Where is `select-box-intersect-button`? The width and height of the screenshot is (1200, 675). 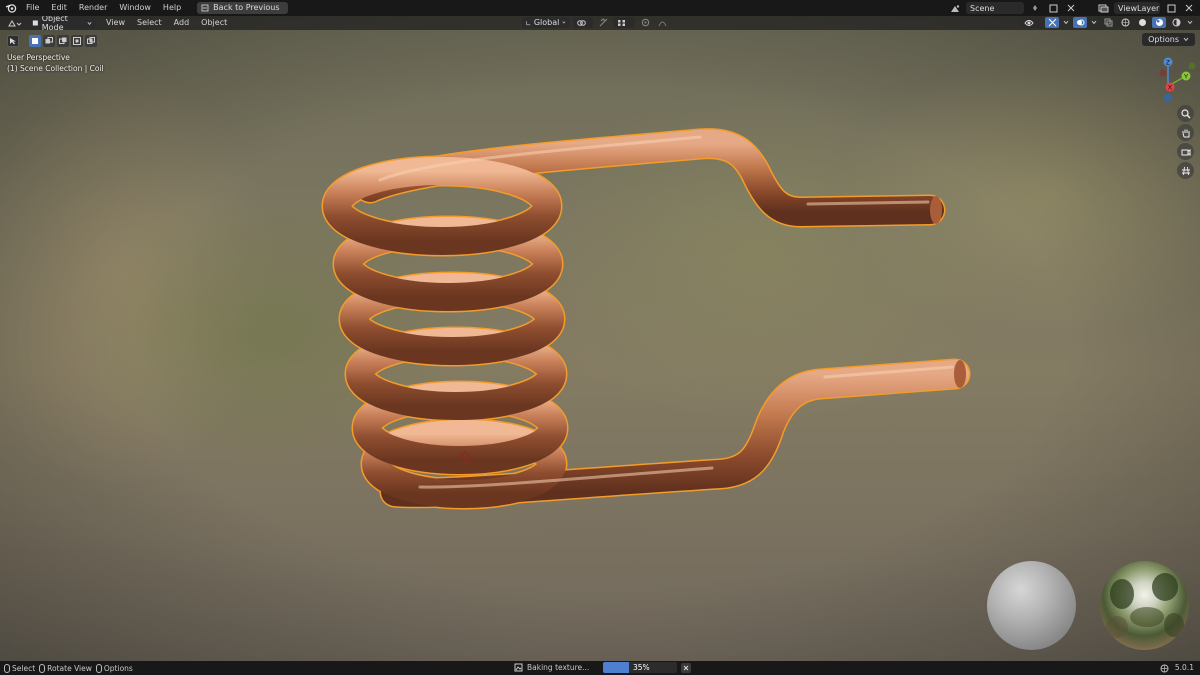 select-box-intersect-button is located at coordinates (91, 41).